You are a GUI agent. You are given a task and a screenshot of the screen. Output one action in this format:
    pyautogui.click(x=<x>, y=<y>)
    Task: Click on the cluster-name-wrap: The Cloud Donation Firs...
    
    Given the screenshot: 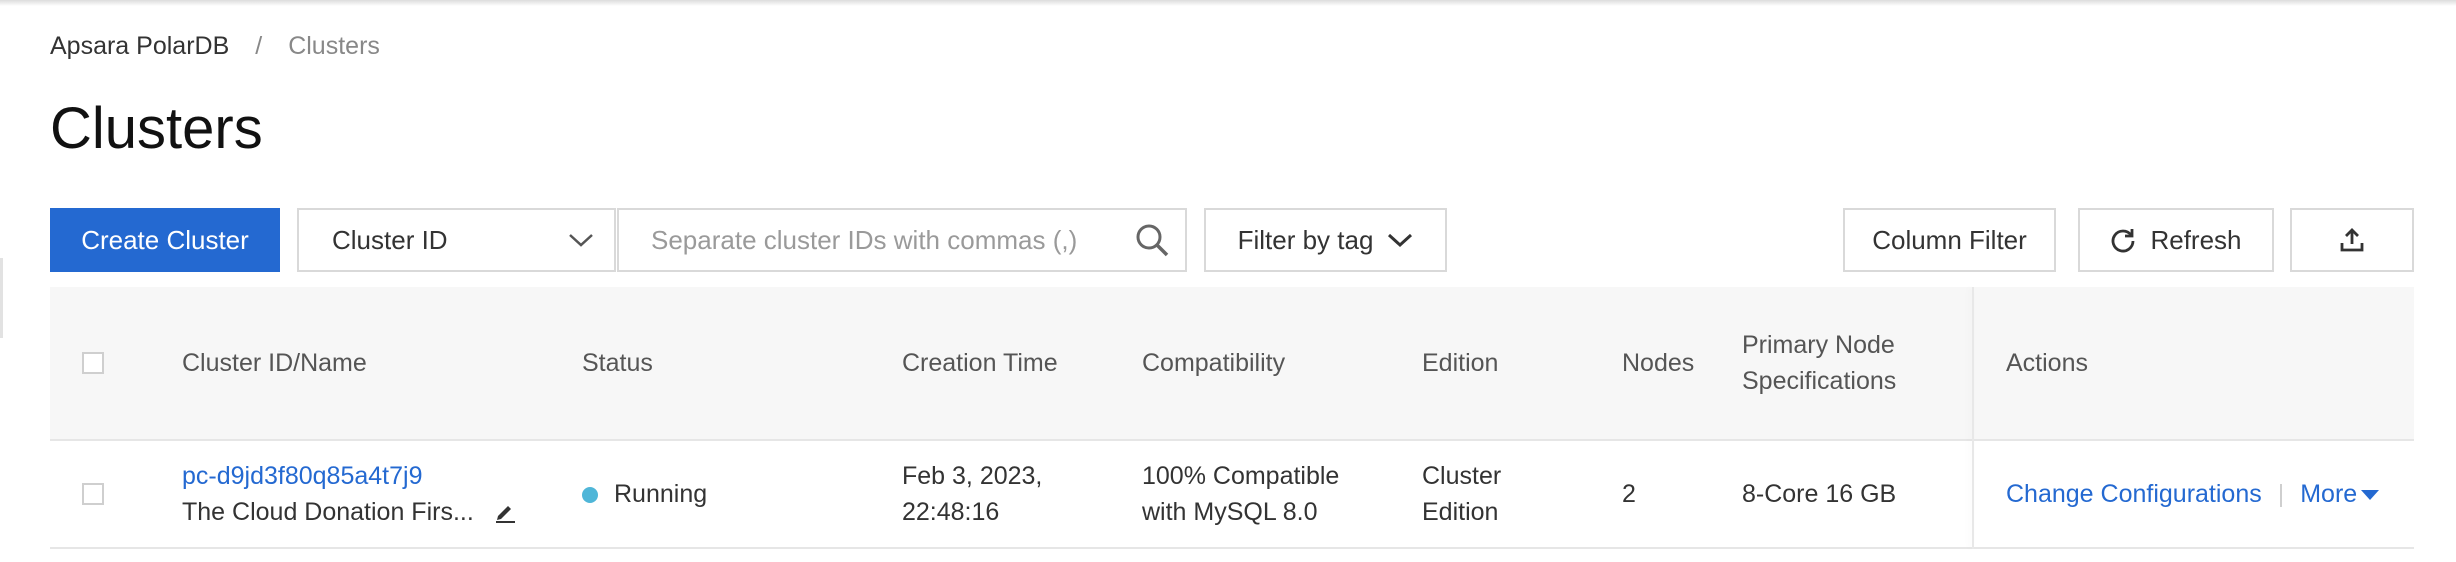 What is the action you would take?
    pyautogui.click(x=349, y=512)
    